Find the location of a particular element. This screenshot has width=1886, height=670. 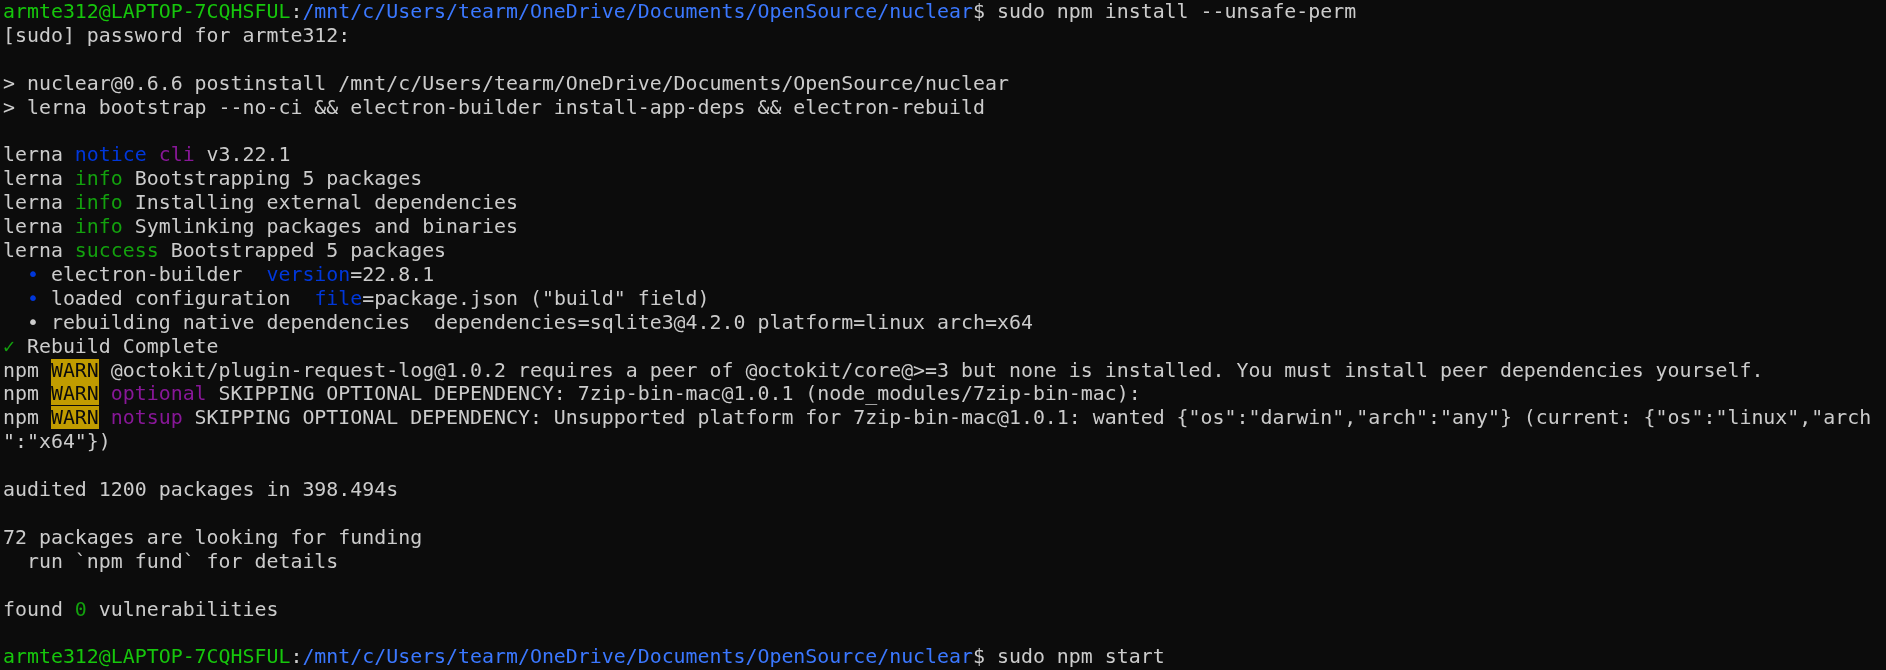

terminal-line: run `npm fund` for details is located at coordinates (182, 561).